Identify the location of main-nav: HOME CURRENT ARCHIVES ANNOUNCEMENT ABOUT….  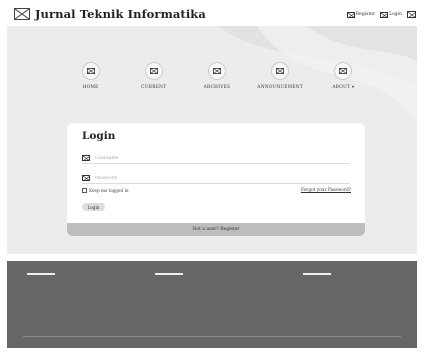
(212, 76).